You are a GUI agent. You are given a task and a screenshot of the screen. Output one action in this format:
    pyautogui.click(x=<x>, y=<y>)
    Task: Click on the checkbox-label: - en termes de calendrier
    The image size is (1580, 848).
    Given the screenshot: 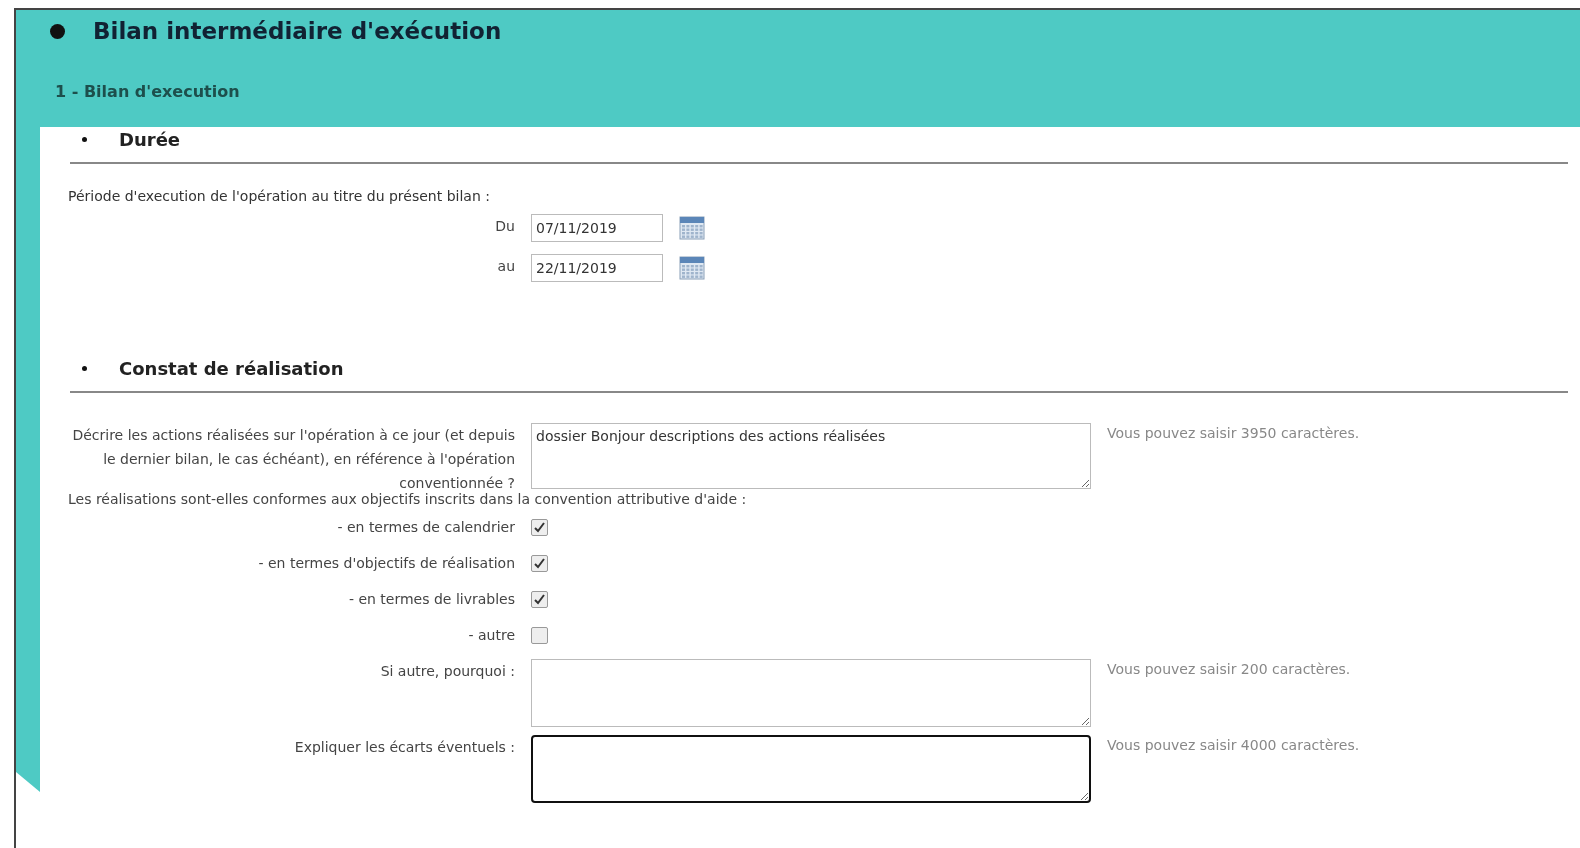 What is the action you would take?
    pyautogui.click(x=425, y=527)
    